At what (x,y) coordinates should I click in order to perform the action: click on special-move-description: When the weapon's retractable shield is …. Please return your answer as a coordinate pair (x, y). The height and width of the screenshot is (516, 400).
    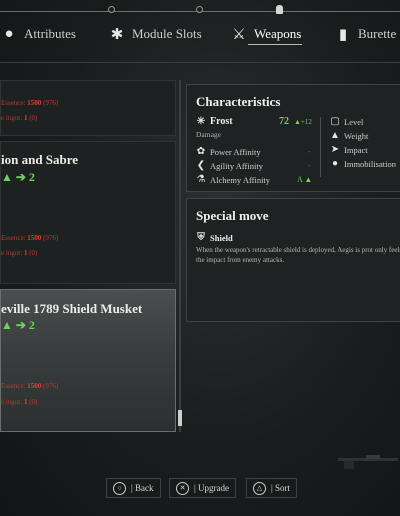
    Looking at the image, I should click on (298, 255).